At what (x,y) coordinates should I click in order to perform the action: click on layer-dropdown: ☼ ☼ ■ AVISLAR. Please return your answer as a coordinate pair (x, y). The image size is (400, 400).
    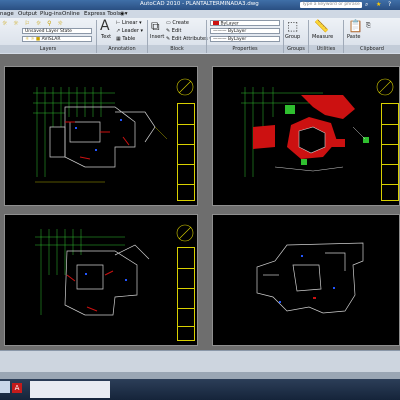
    Looking at the image, I should click on (57, 39).